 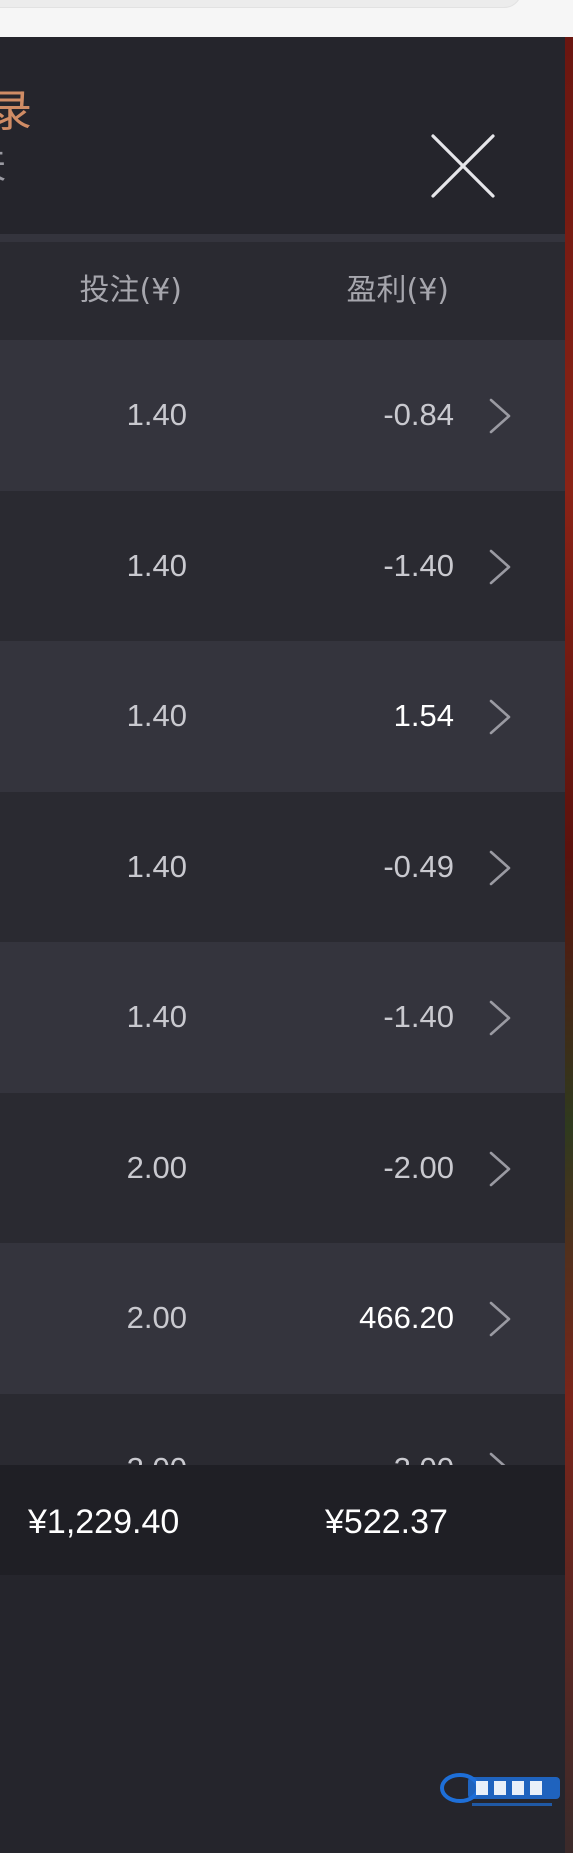 What do you see at coordinates (282, 866) in the screenshot?
I see `table-row: 1.40 -0.49` at bounding box center [282, 866].